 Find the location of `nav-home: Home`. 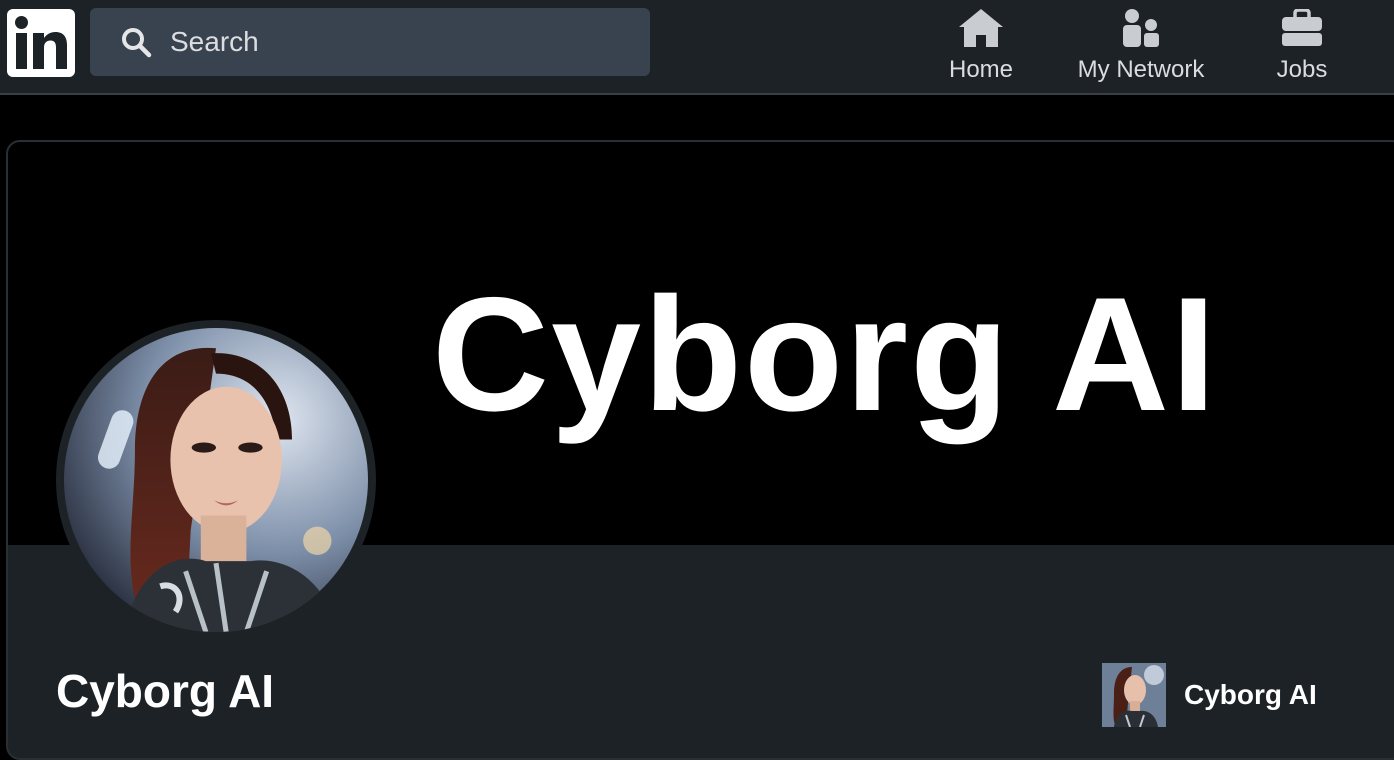

nav-home: Home is located at coordinates (981, 46).